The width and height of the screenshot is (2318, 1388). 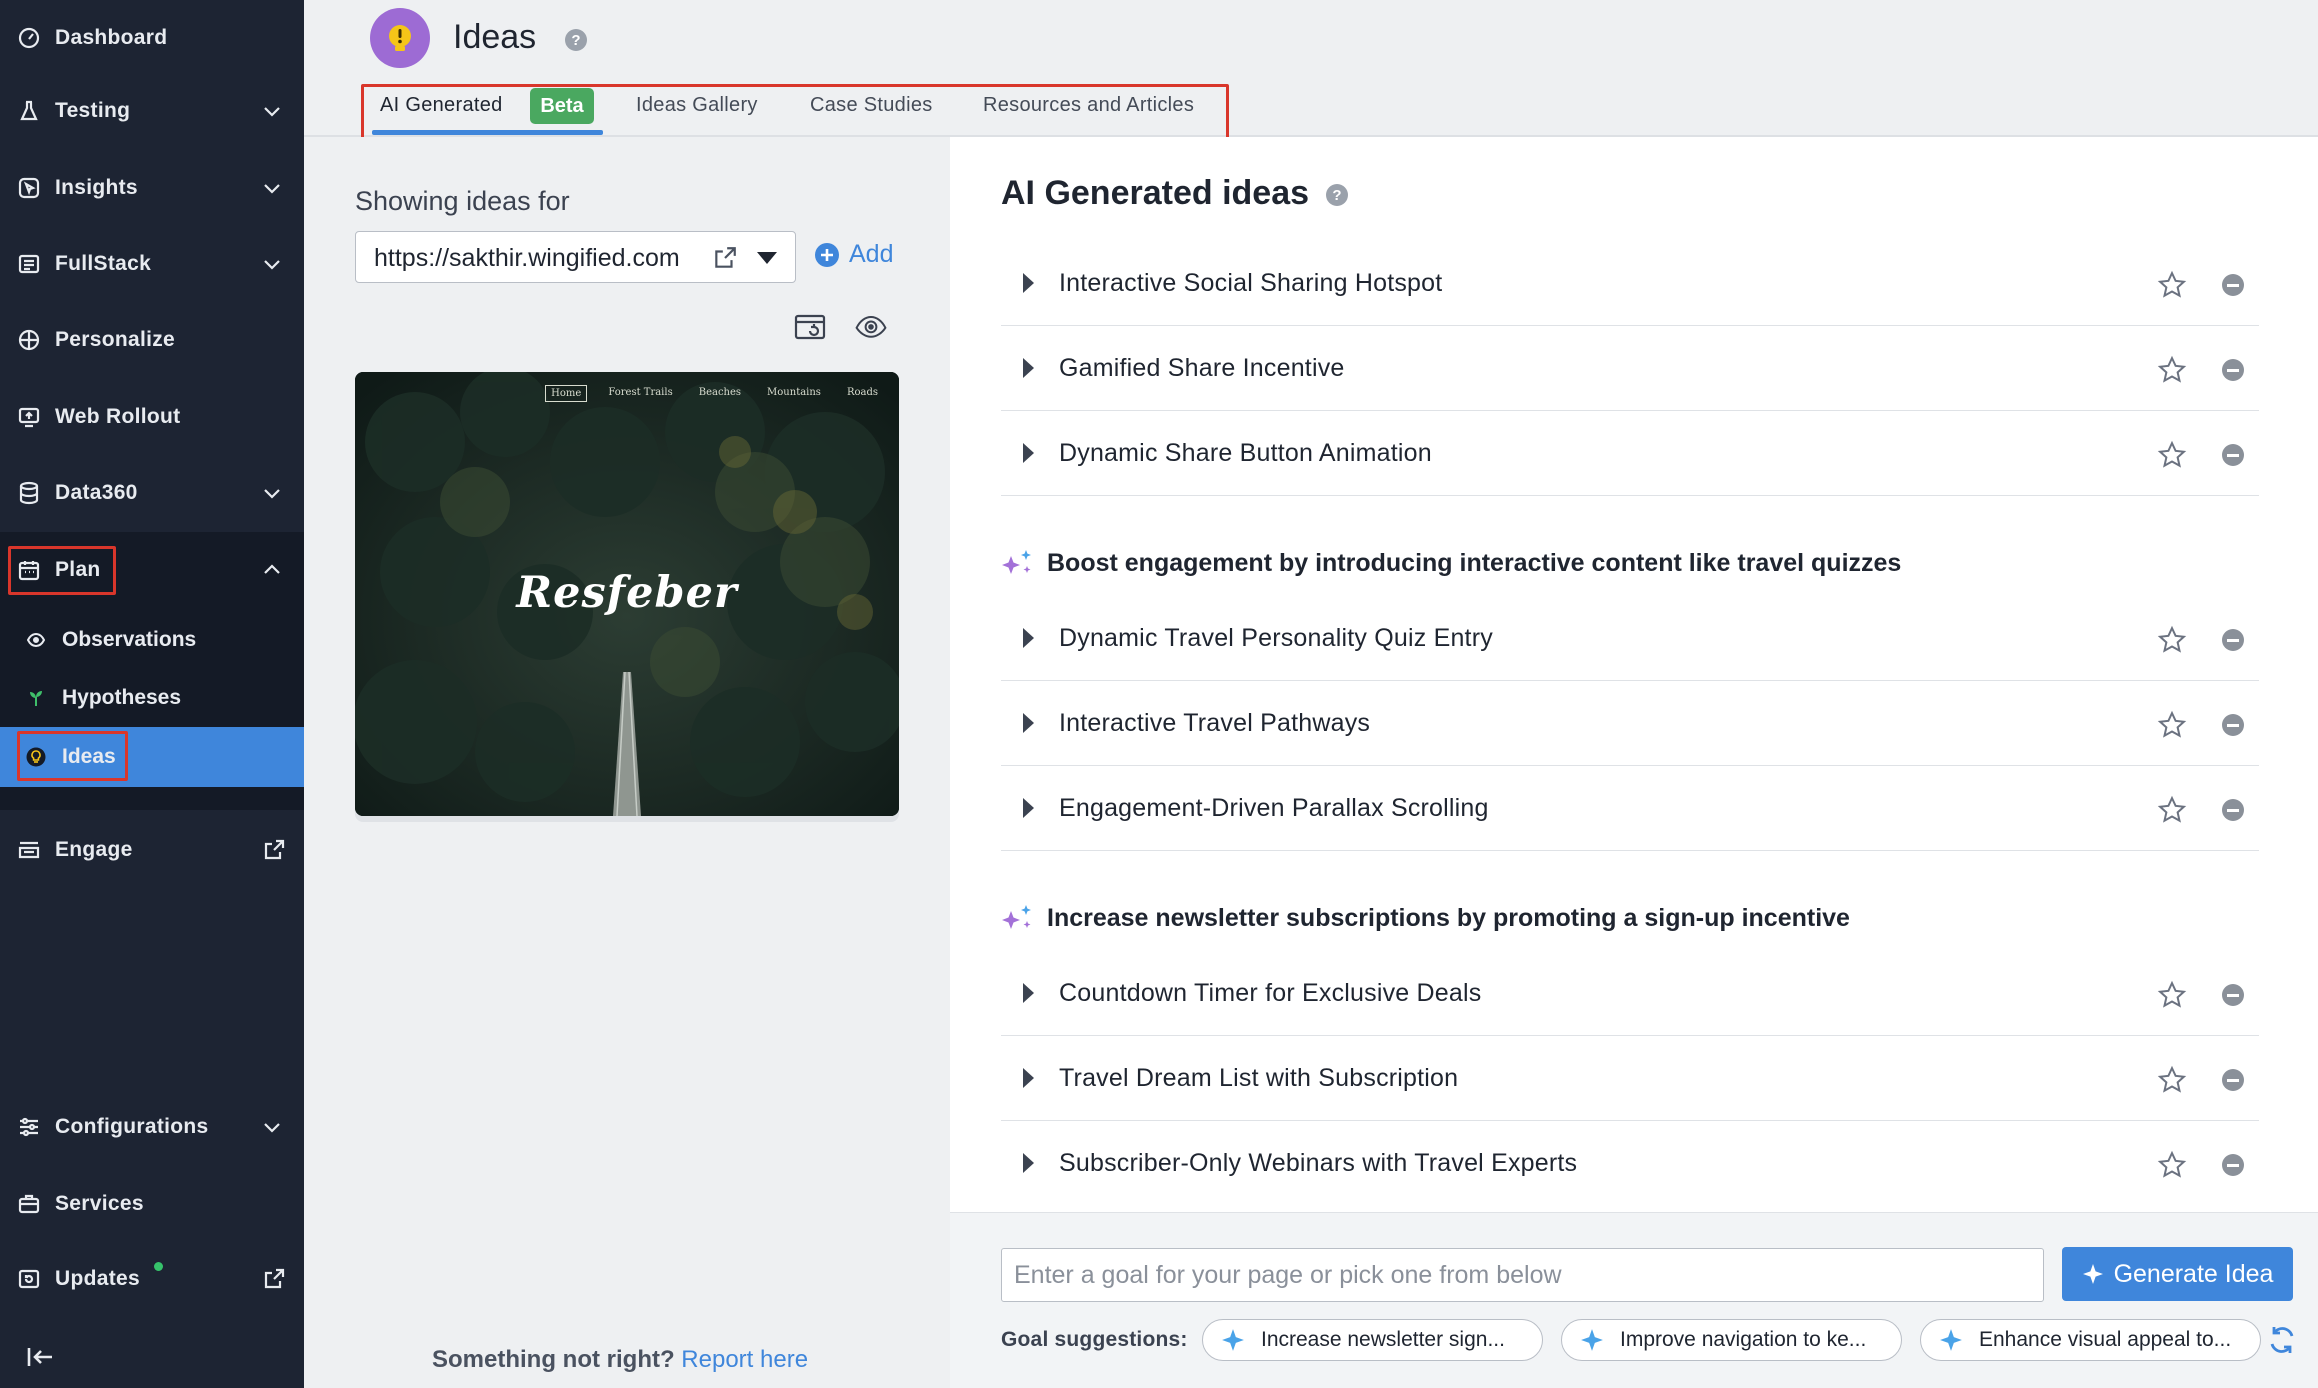 I want to click on preview-nav-item: Forest Trails, so click(x=640, y=392).